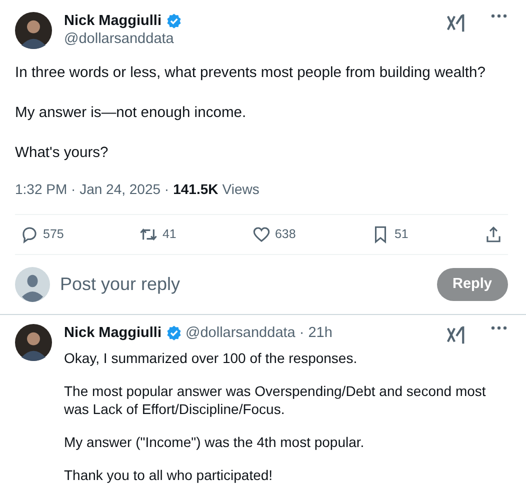 This screenshot has width=526, height=500. Describe the element at coordinates (92, 189) in the screenshot. I see `post-timestamp: 1:32 PM · Jan 24, 2025 ·` at that location.